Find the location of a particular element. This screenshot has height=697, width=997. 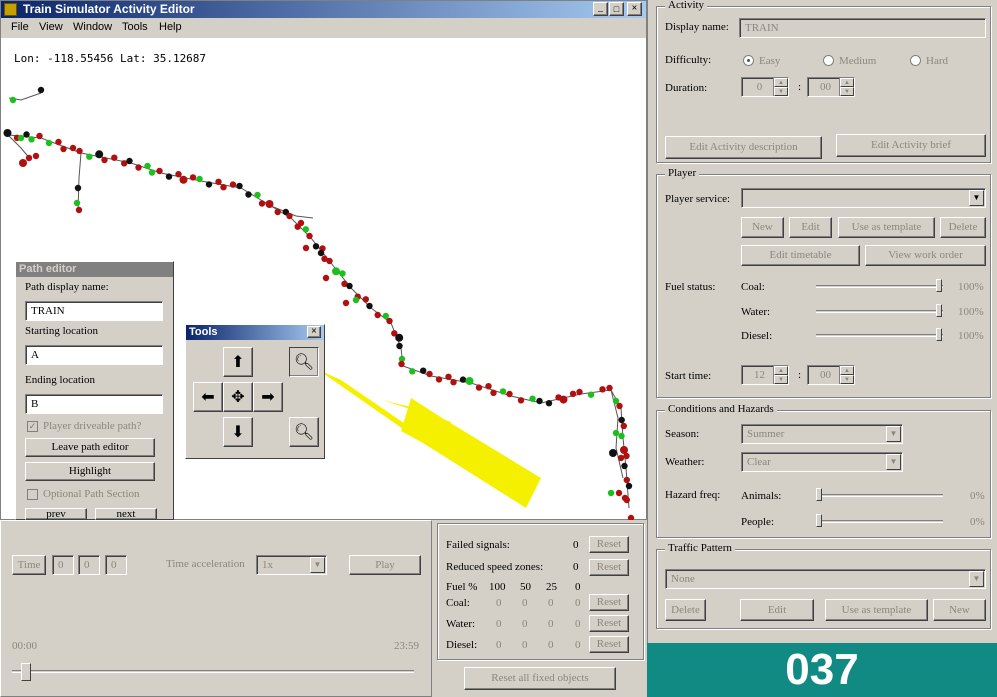

tools-panel: Tools × ⬆ 🔍︎ ⬅ ✥ ➡ ⬇ 🔍︎ is located at coordinates (255, 391).